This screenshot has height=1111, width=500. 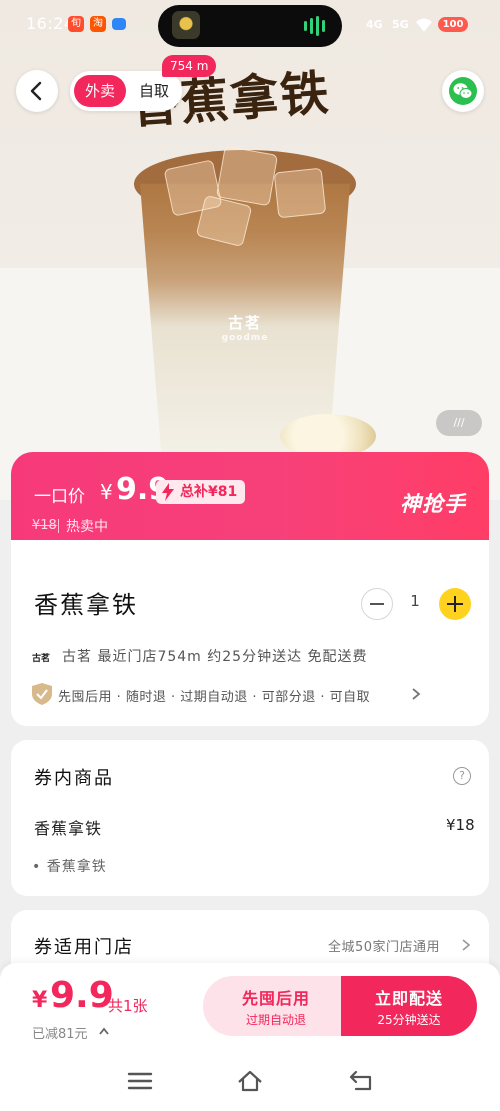 I want to click on shield-icon, so click(x=42, y=694).